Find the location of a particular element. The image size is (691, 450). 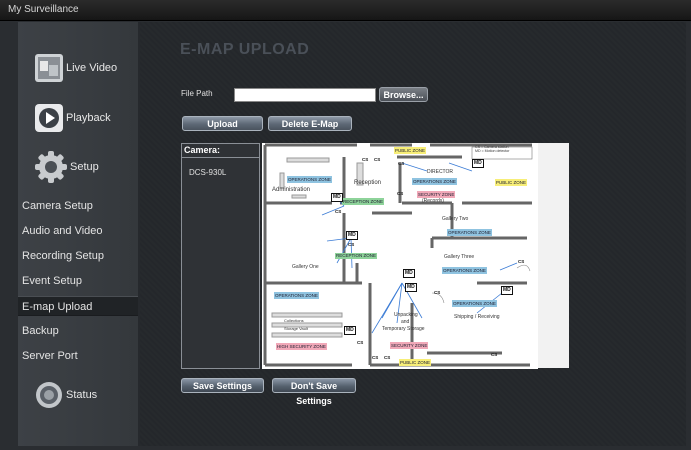

room-reception: Reception is located at coordinates (368, 183).